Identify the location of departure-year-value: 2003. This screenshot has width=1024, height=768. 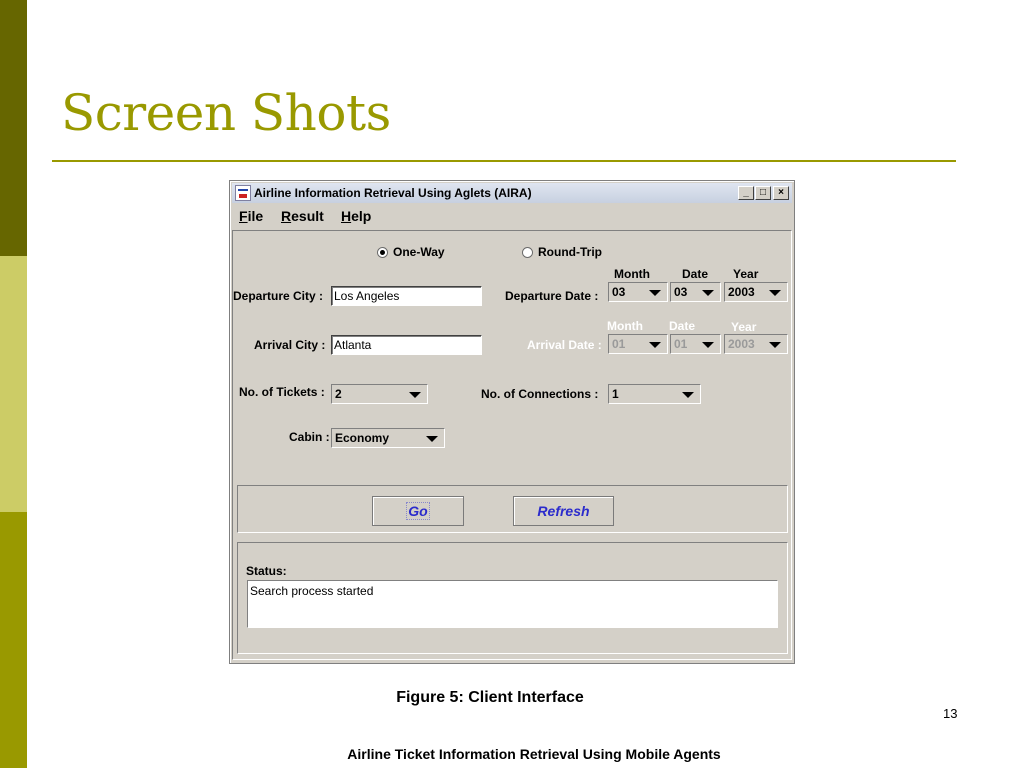
(741, 292).